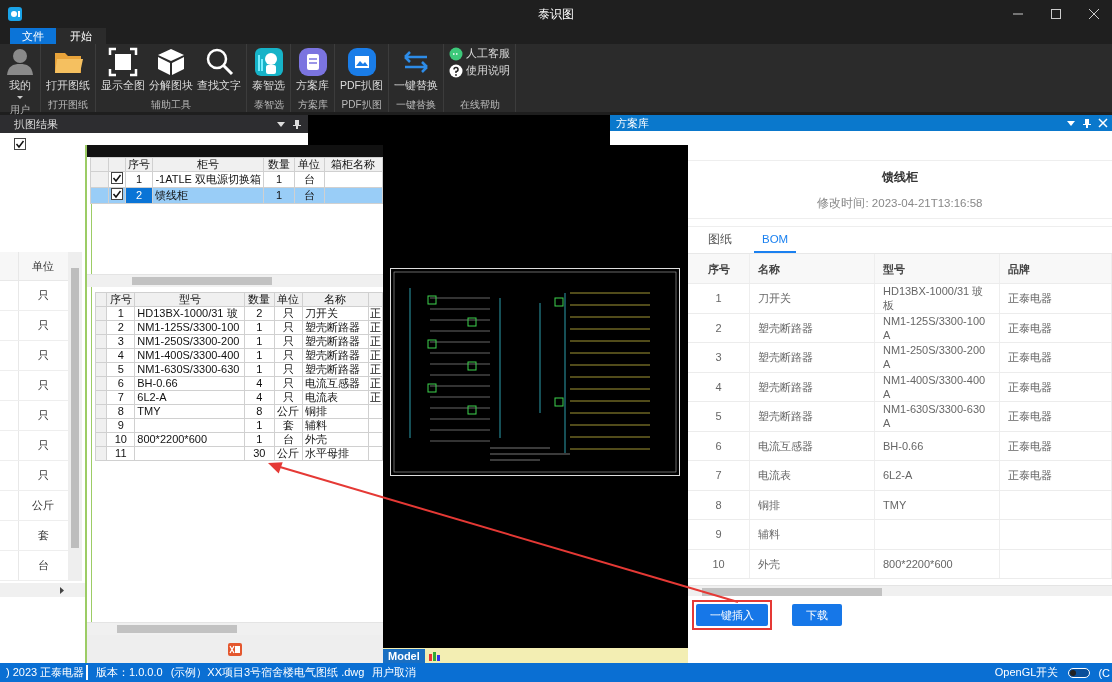 The height and width of the screenshot is (682, 1112). Describe the element at coordinates (937, 416) in the screenshot. I see `table-cell: NM1-630S/3300-630A` at that location.